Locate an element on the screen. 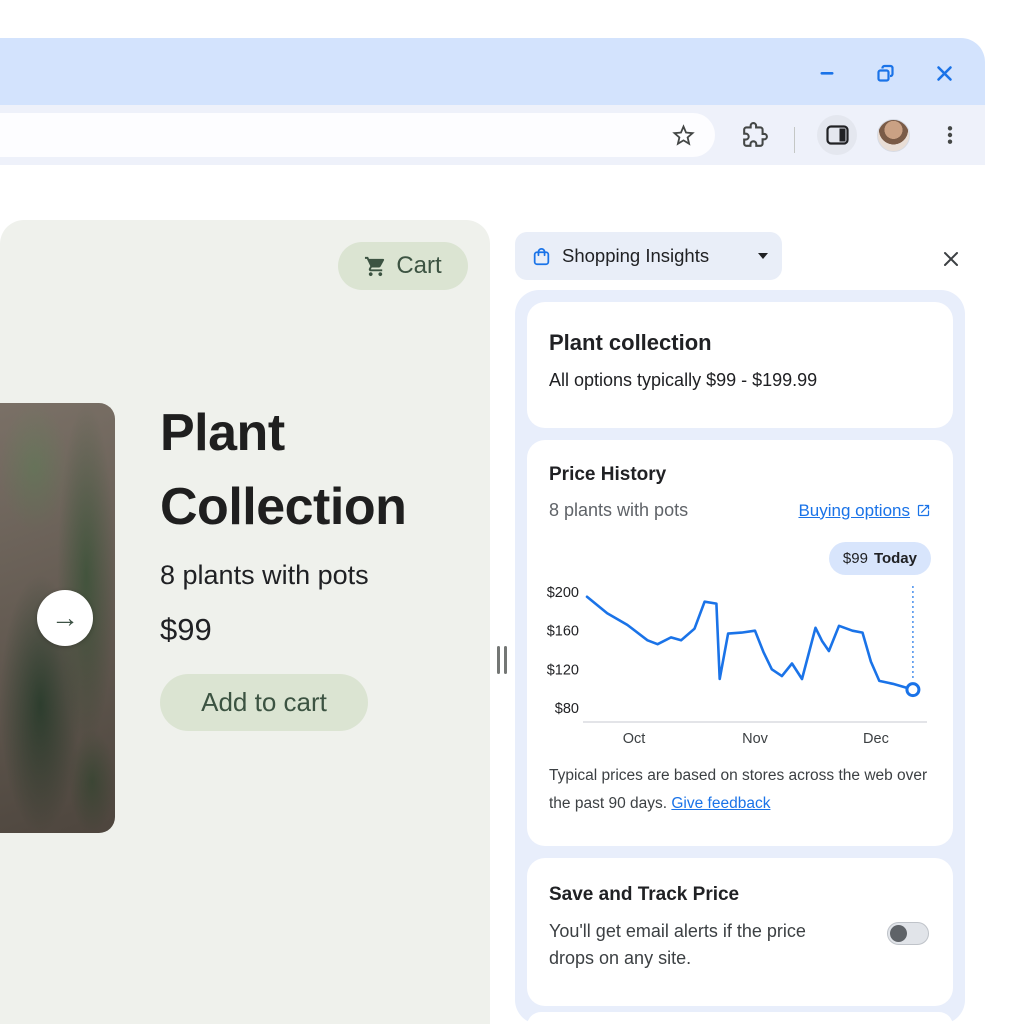 This screenshot has height=1024, width=1024. caption-line2: the past 90 days. is located at coordinates (608, 803).